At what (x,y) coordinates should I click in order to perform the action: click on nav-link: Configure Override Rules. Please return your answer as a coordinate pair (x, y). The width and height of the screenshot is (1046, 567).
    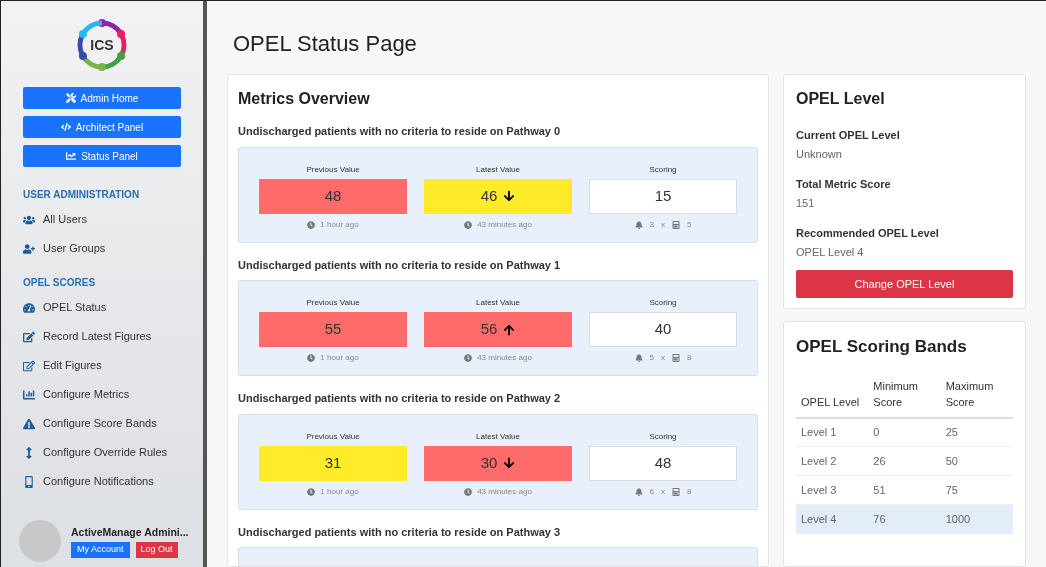
    Looking at the image, I should click on (102, 452).